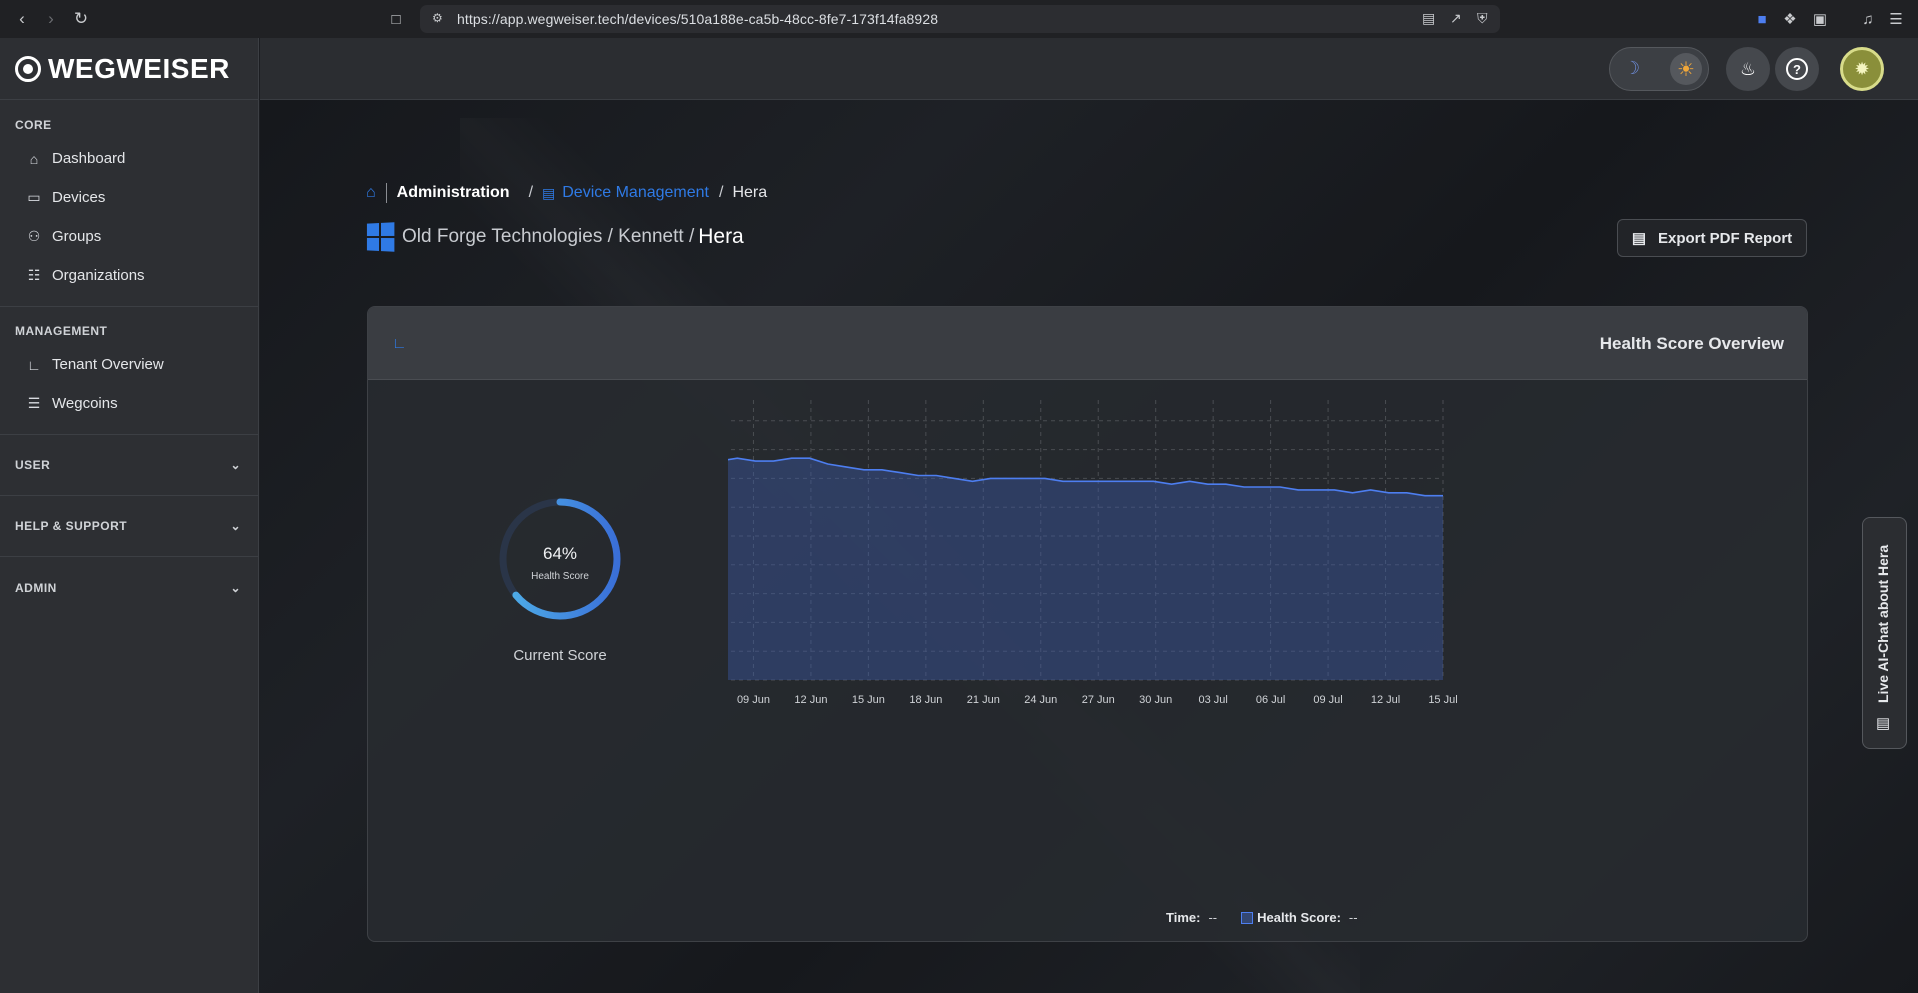 The height and width of the screenshot is (993, 1918). Describe the element at coordinates (129, 403) in the screenshot. I see `sidebar-item-wegcoins: ☰ Wegcoins` at that location.